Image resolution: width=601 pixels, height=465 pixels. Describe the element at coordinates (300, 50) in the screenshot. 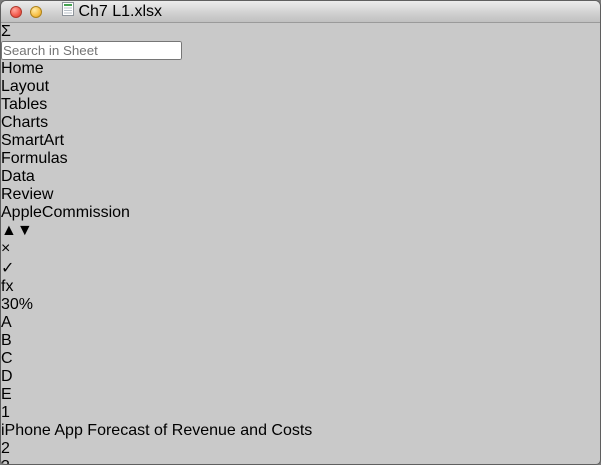

I see `search-box` at that location.